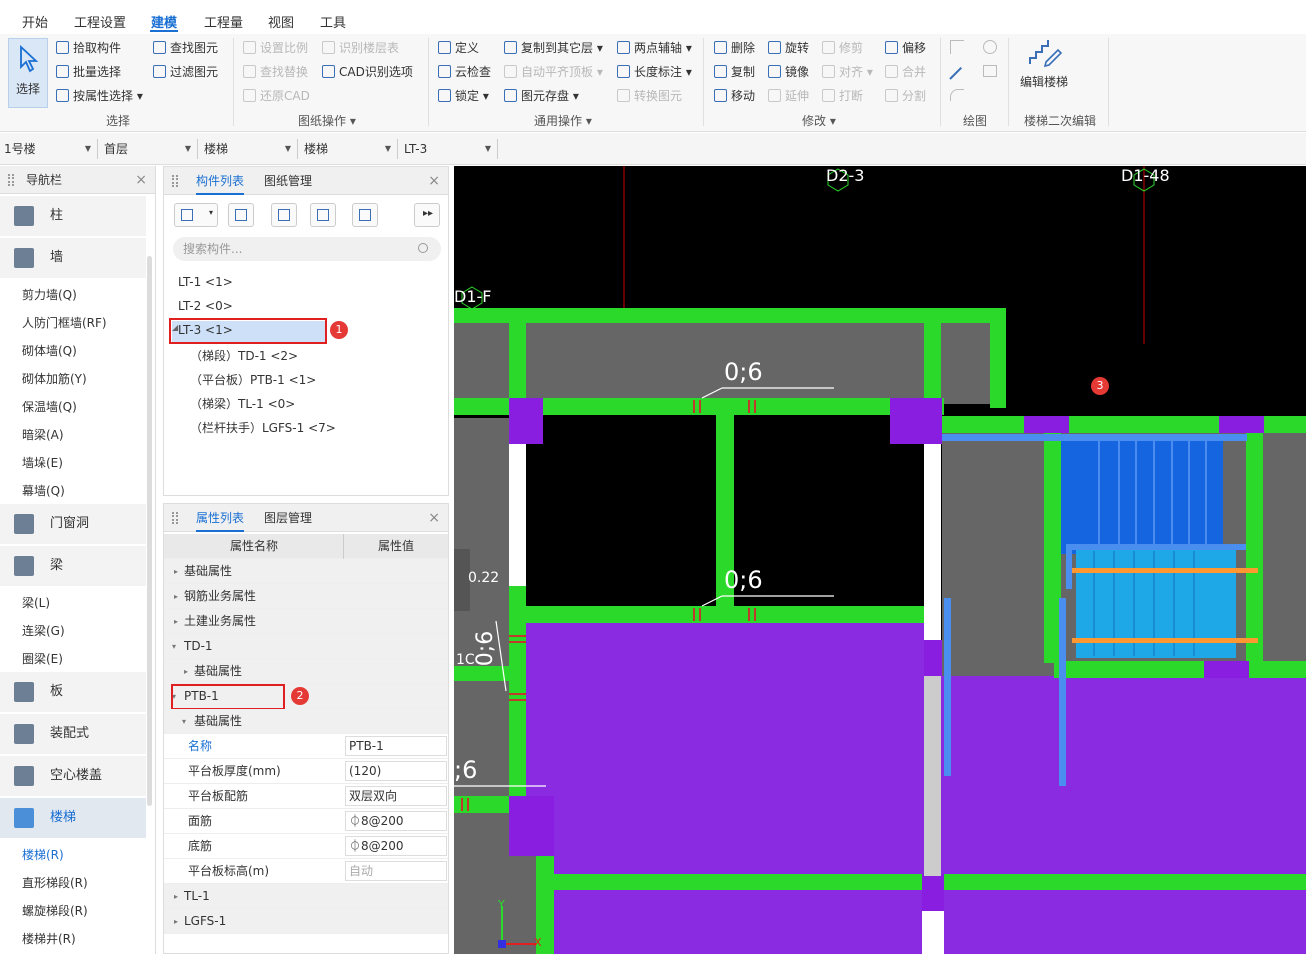 This screenshot has width=1306, height=954. Describe the element at coordinates (306, 896) in the screenshot. I see `property-group-row: ▸ TL-1` at that location.